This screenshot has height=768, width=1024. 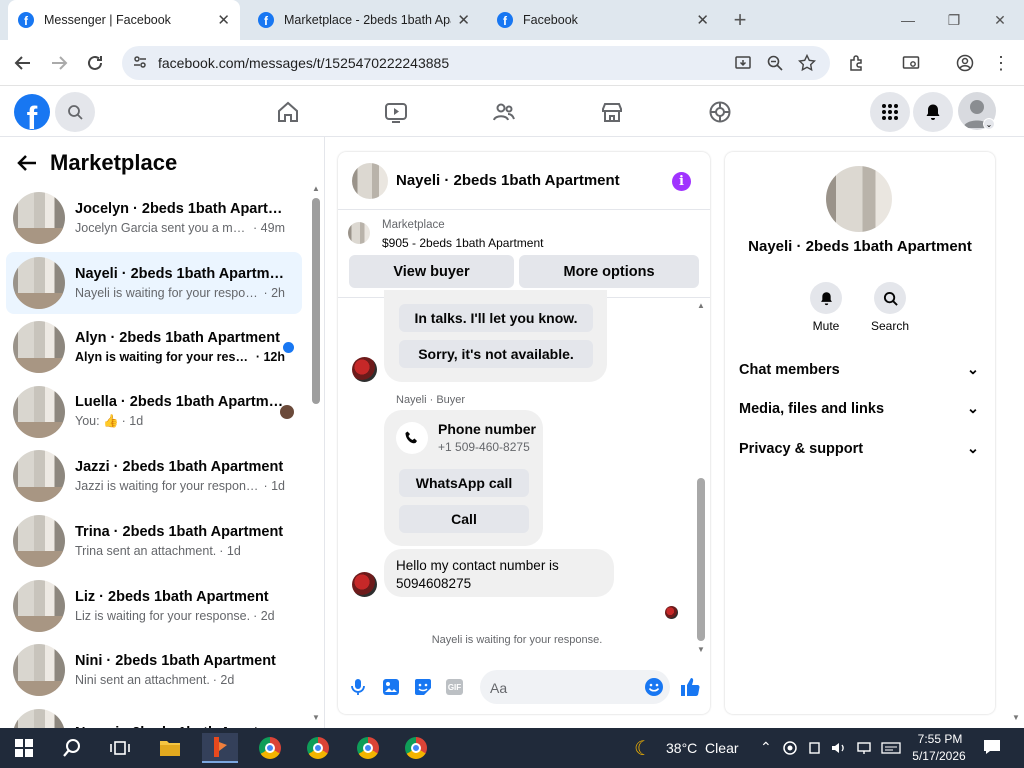 I want to click on chat-scroll-up-icon: ▲, so click(x=701, y=305).